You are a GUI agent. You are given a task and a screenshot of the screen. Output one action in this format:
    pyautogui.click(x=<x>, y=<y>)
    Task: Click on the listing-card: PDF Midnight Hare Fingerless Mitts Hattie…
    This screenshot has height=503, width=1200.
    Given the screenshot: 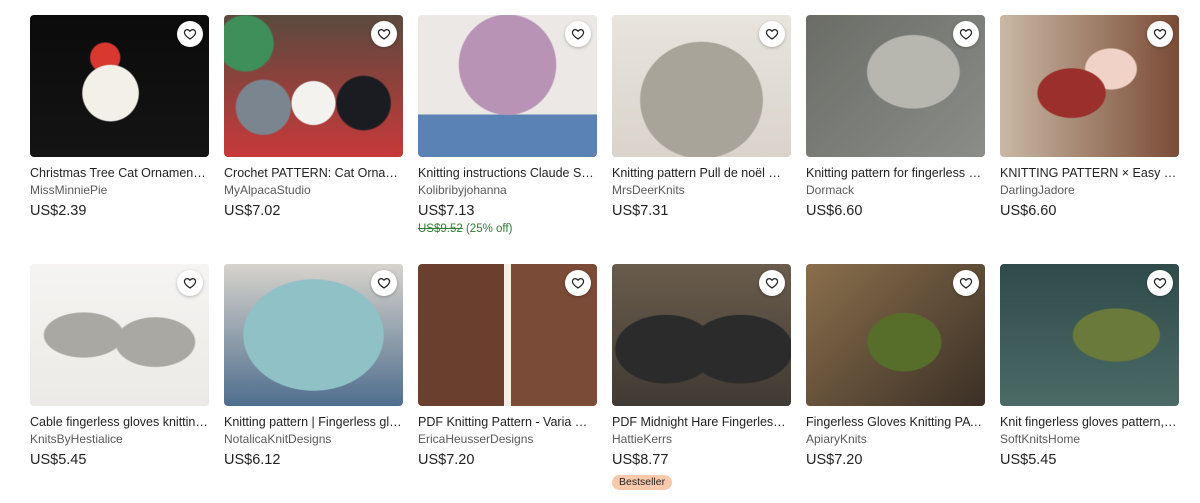 What is the action you would take?
    pyautogui.click(x=701, y=377)
    